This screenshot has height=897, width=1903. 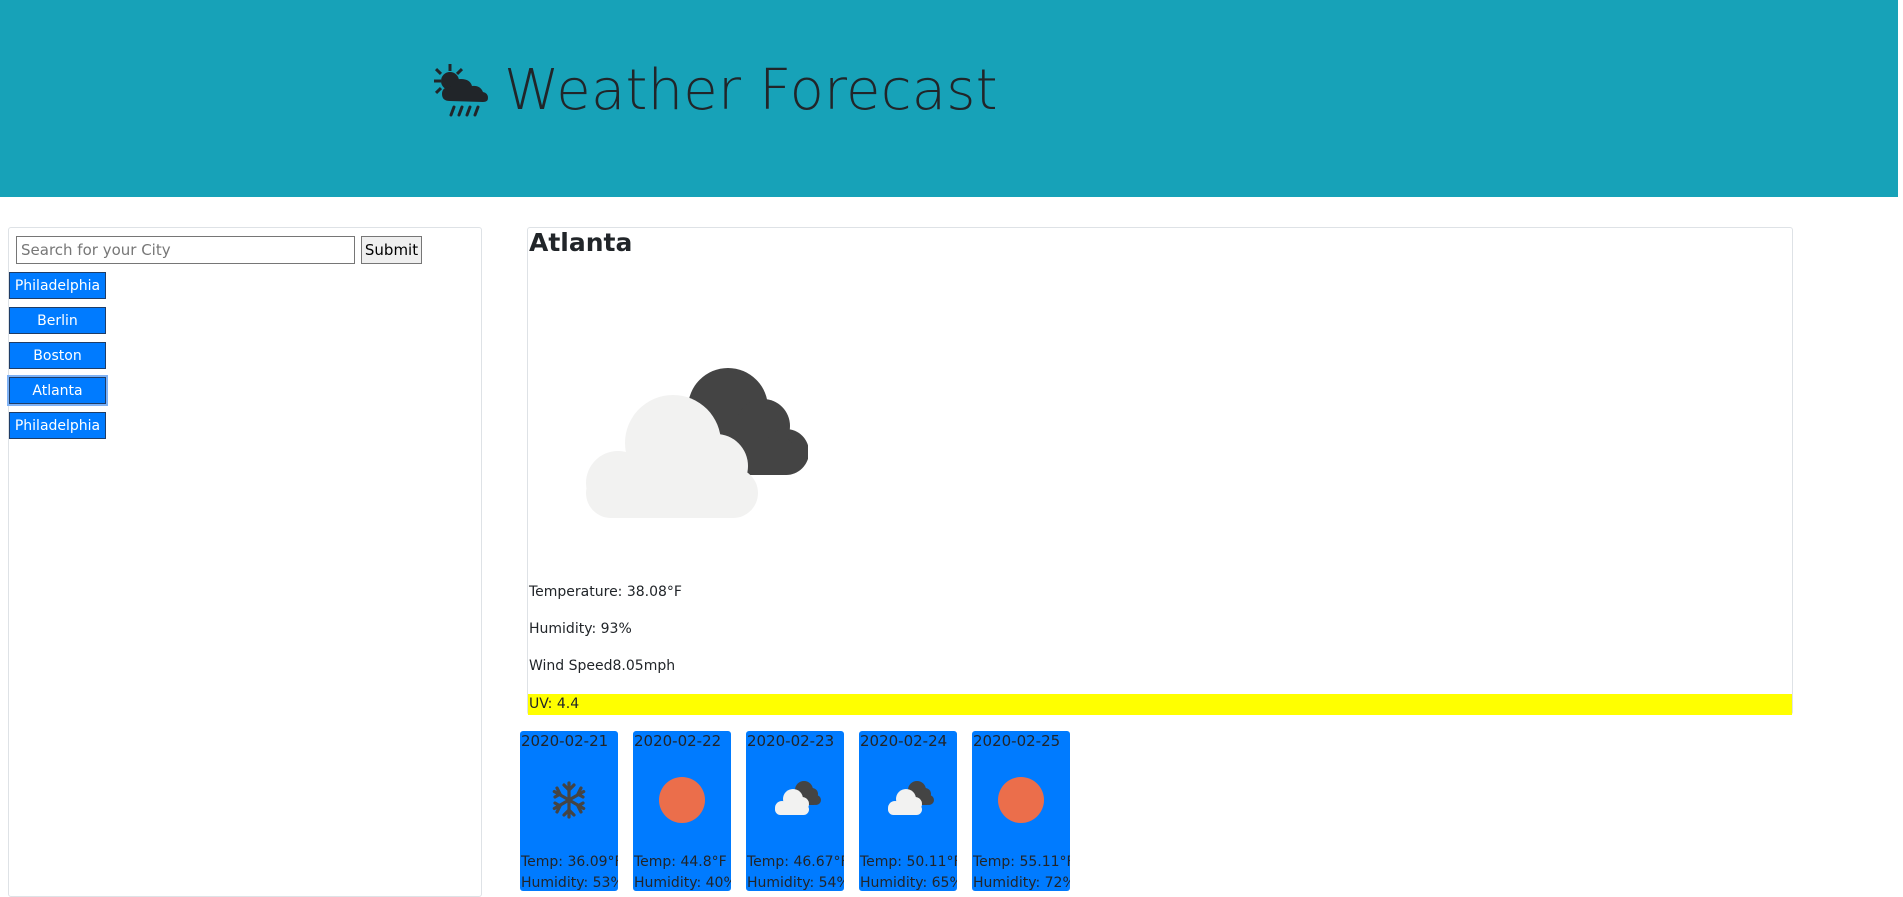 I want to click on history-city-button: Atlanta, so click(x=57, y=390).